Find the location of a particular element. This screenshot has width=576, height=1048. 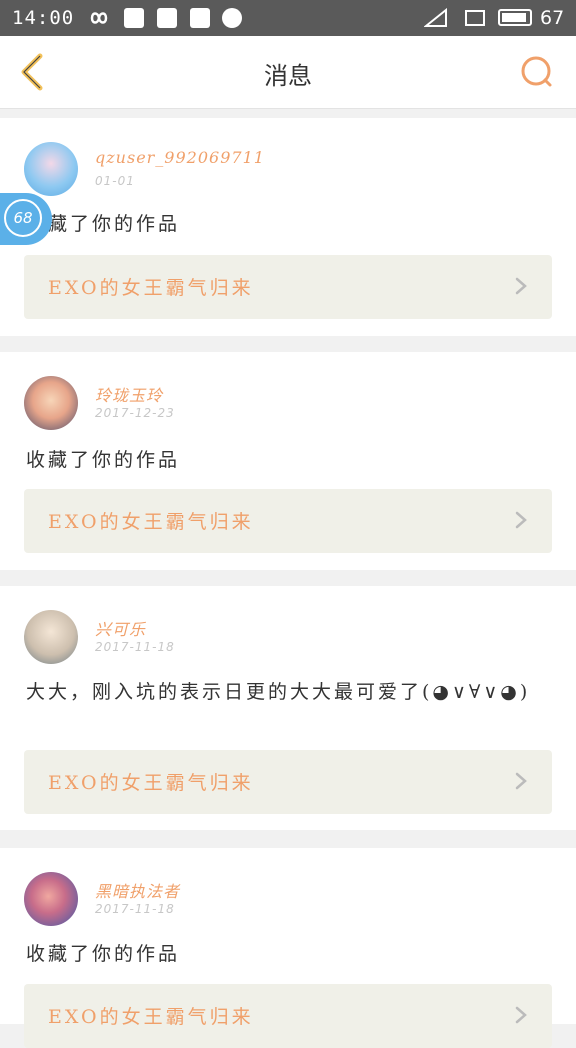

qq-icon is located at coordinates (134, 18).